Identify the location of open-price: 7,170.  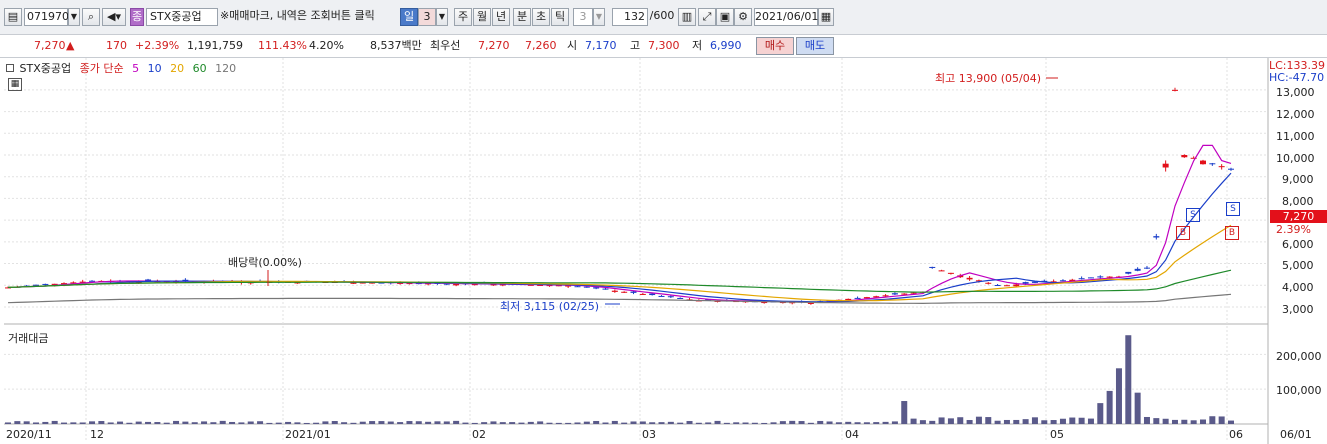
(601, 45).